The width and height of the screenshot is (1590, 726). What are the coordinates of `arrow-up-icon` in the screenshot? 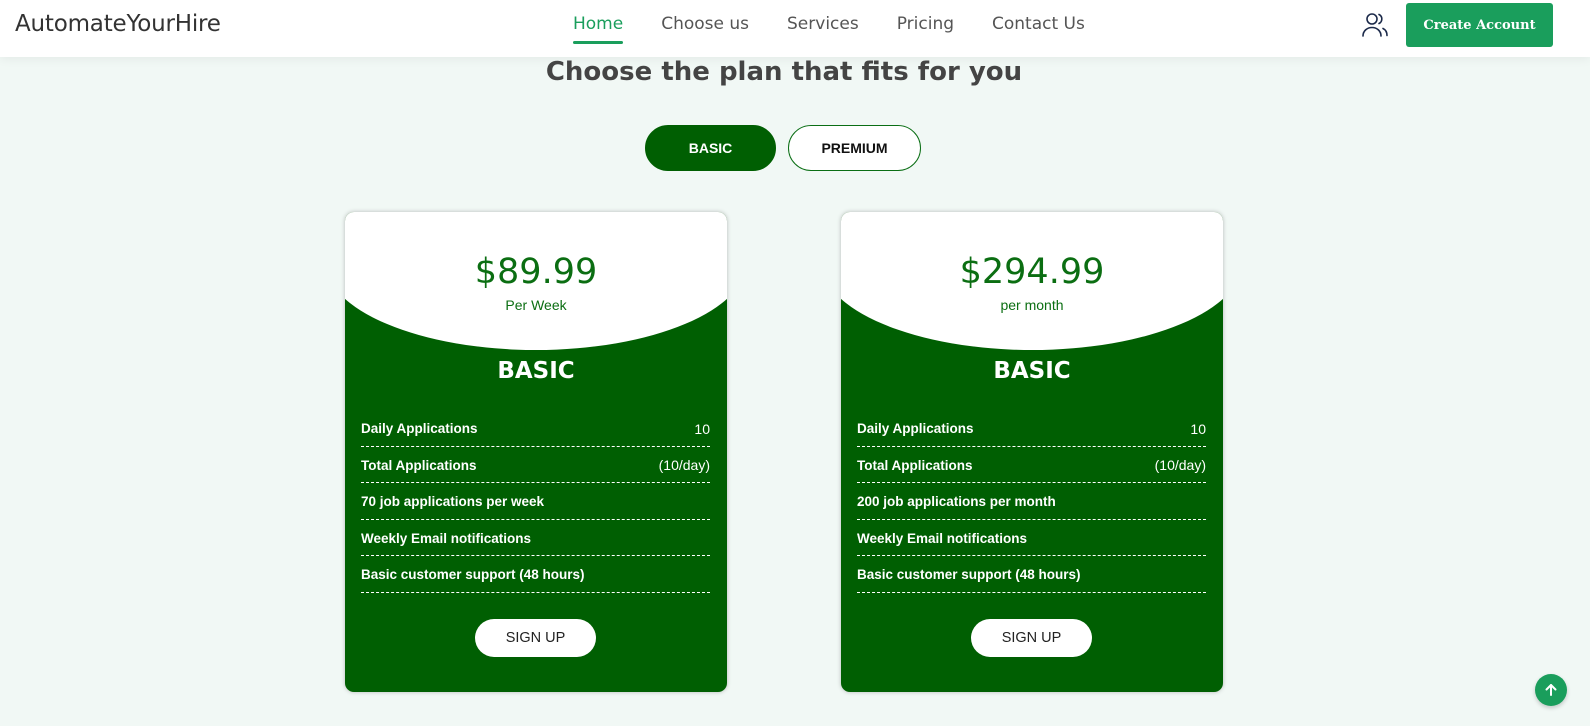 It's located at (1551, 690).